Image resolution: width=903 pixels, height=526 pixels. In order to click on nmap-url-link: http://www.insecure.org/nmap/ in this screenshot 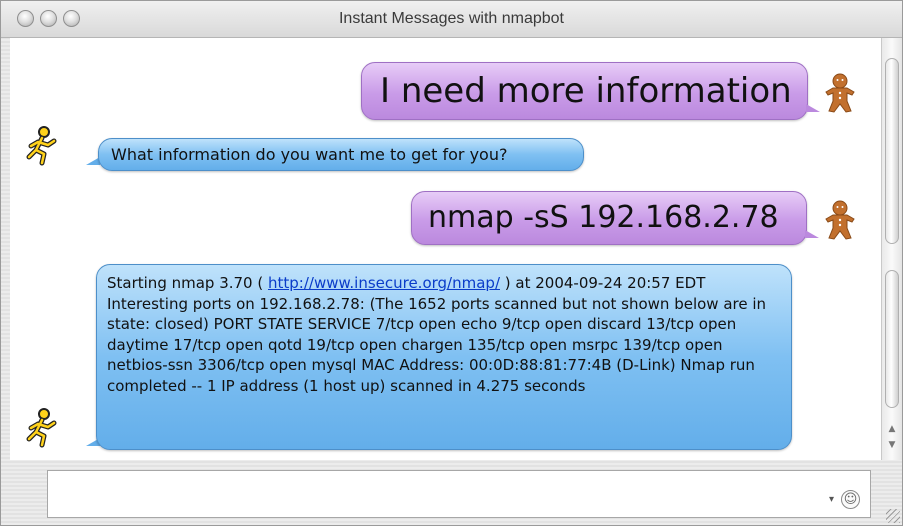, I will do `click(384, 283)`.